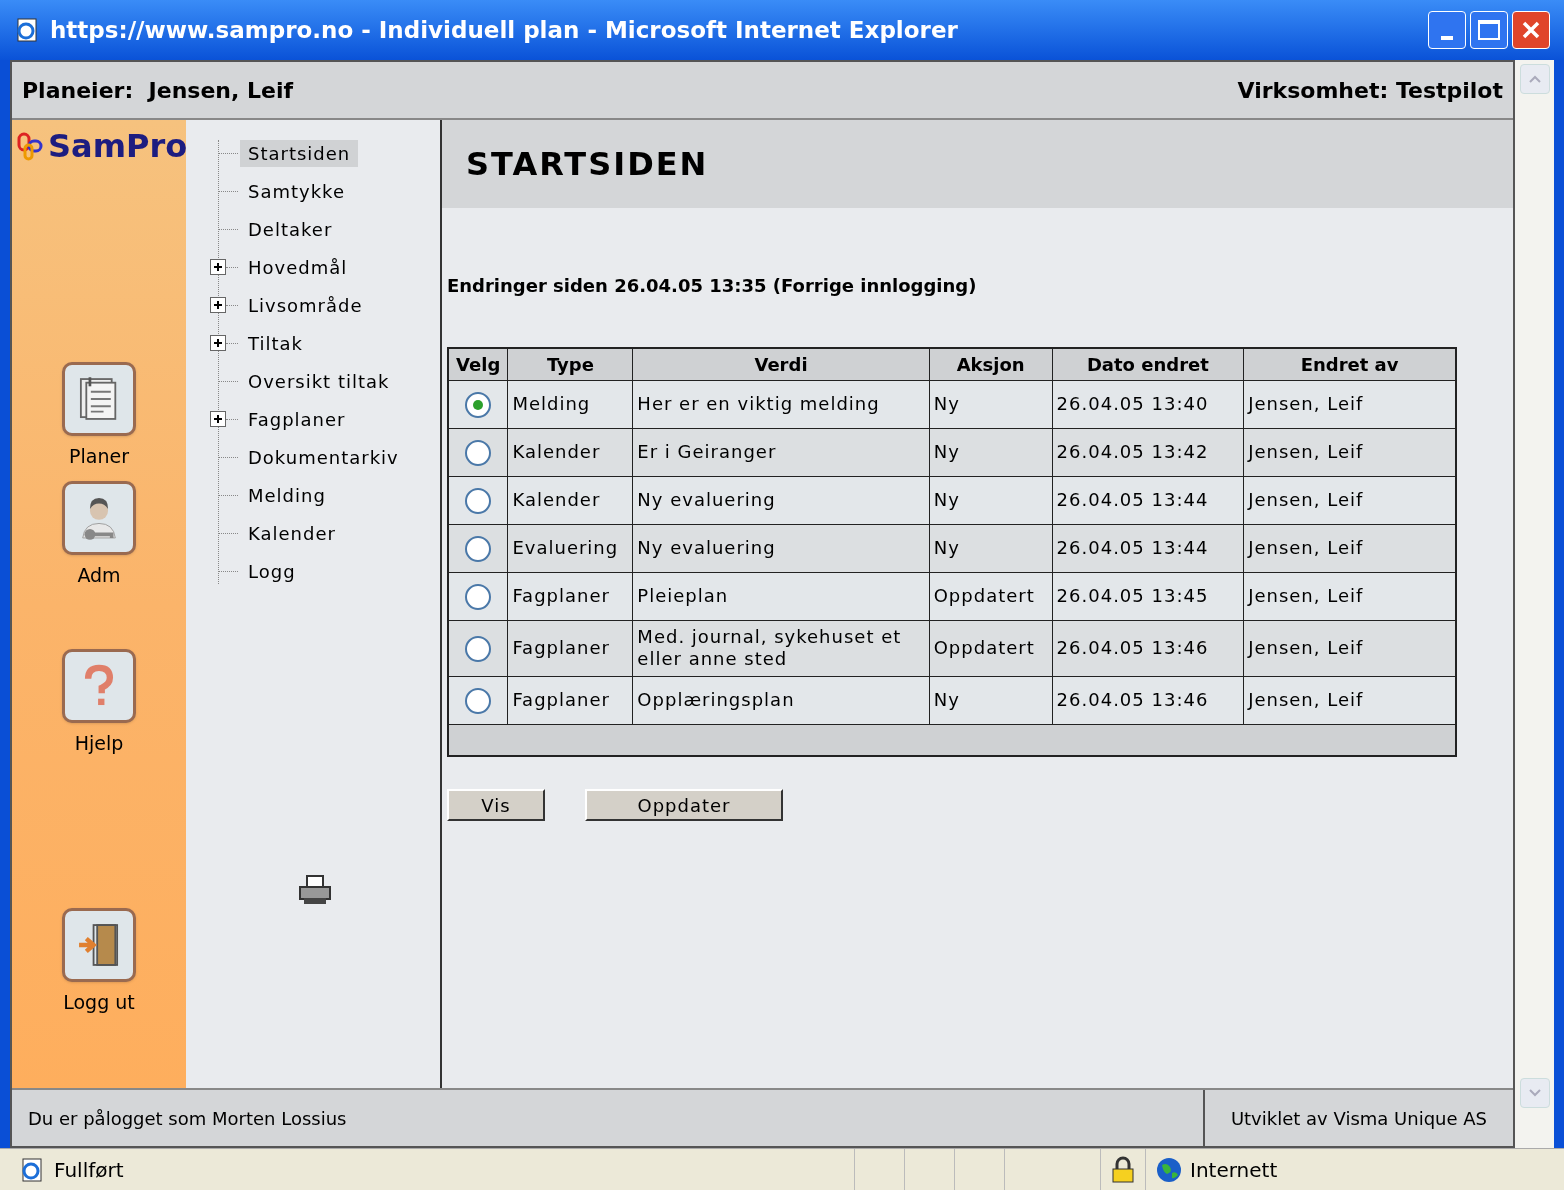 This screenshot has height=1190, width=1564. I want to click on table-cell: Er i Geiranger, so click(781, 452).